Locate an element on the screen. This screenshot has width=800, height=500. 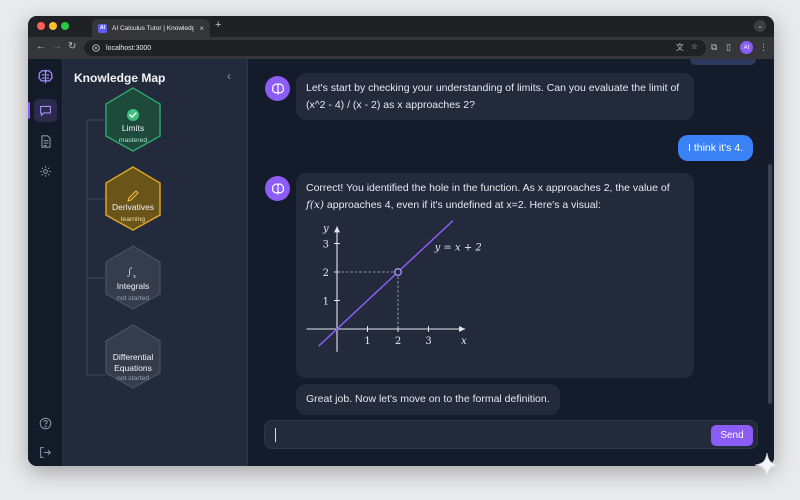
hole-point is located at coordinates (397, 272).